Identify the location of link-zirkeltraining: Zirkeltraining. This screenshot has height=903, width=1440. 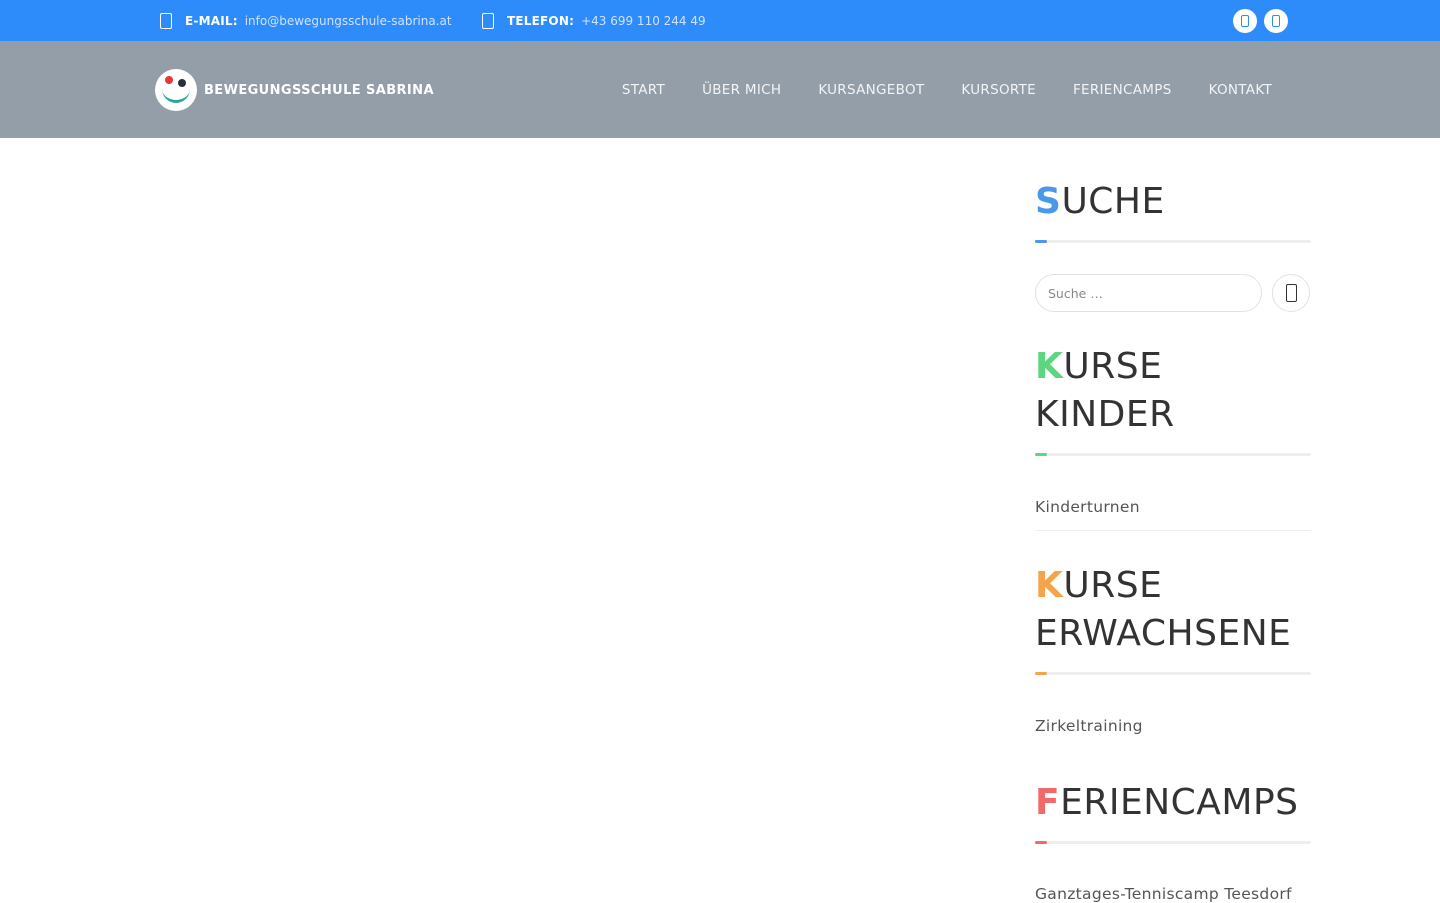
(1173, 726).